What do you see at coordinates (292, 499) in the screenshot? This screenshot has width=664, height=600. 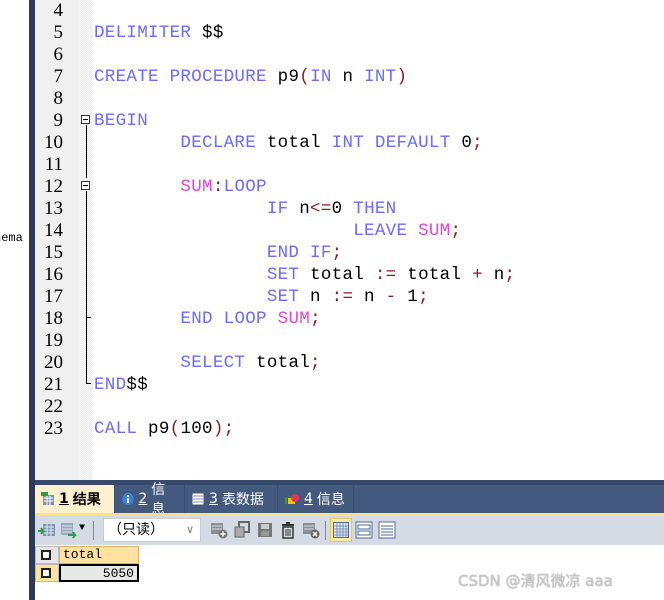 I see `info-shapes-icon` at bounding box center [292, 499].